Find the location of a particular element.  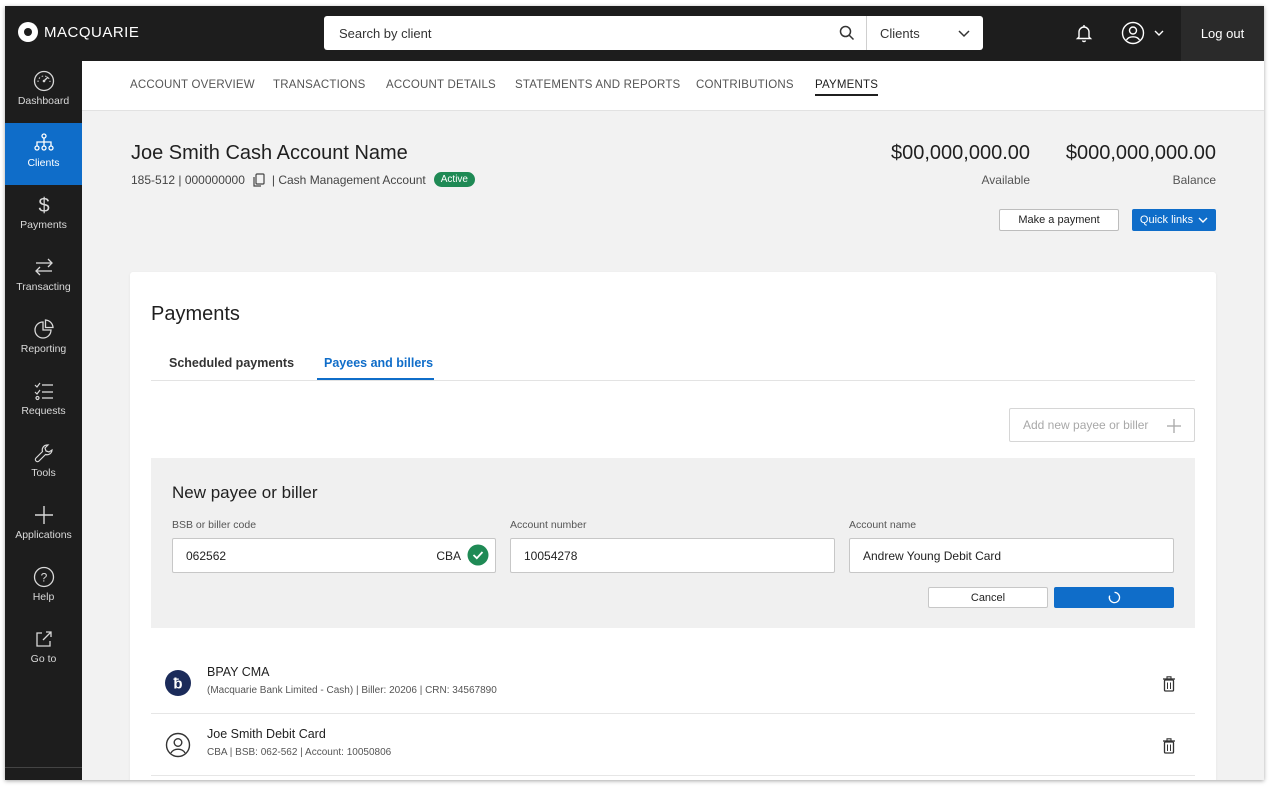

logout-button: Log out is located at coordinates (1222, 33).